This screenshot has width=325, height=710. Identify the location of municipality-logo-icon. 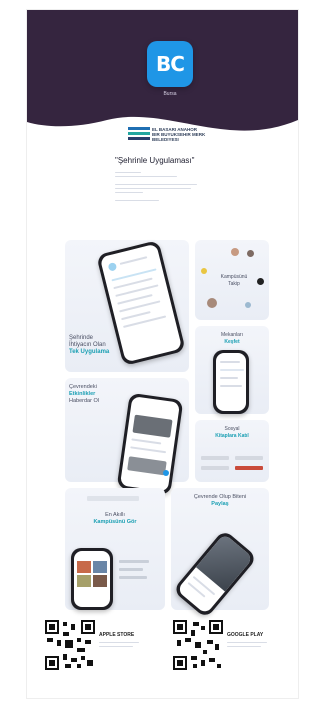
(139, 133).